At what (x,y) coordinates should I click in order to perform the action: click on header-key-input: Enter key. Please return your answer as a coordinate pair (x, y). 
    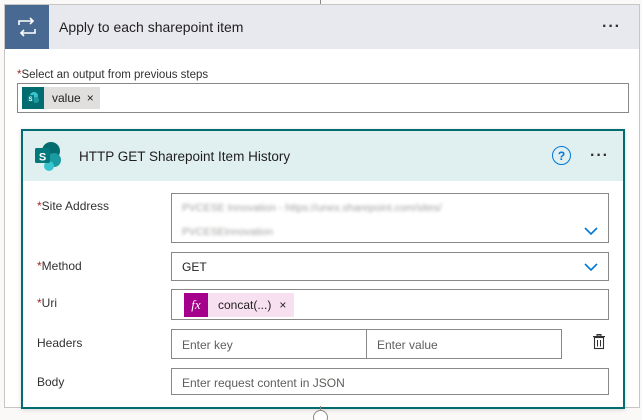
    Looking at the image, I should click on (269, 344).